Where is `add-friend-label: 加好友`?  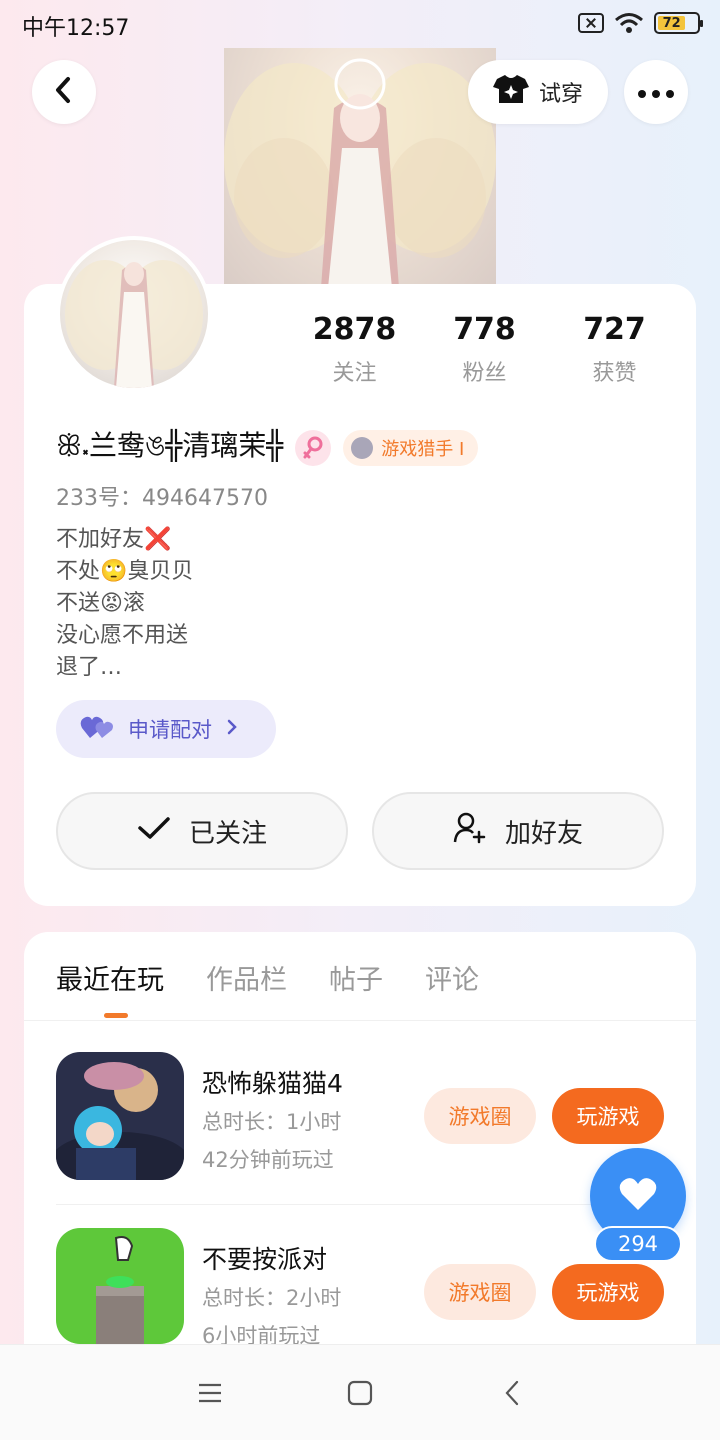 add-friend-label: 加好友 is located at coordinates (543, 833).